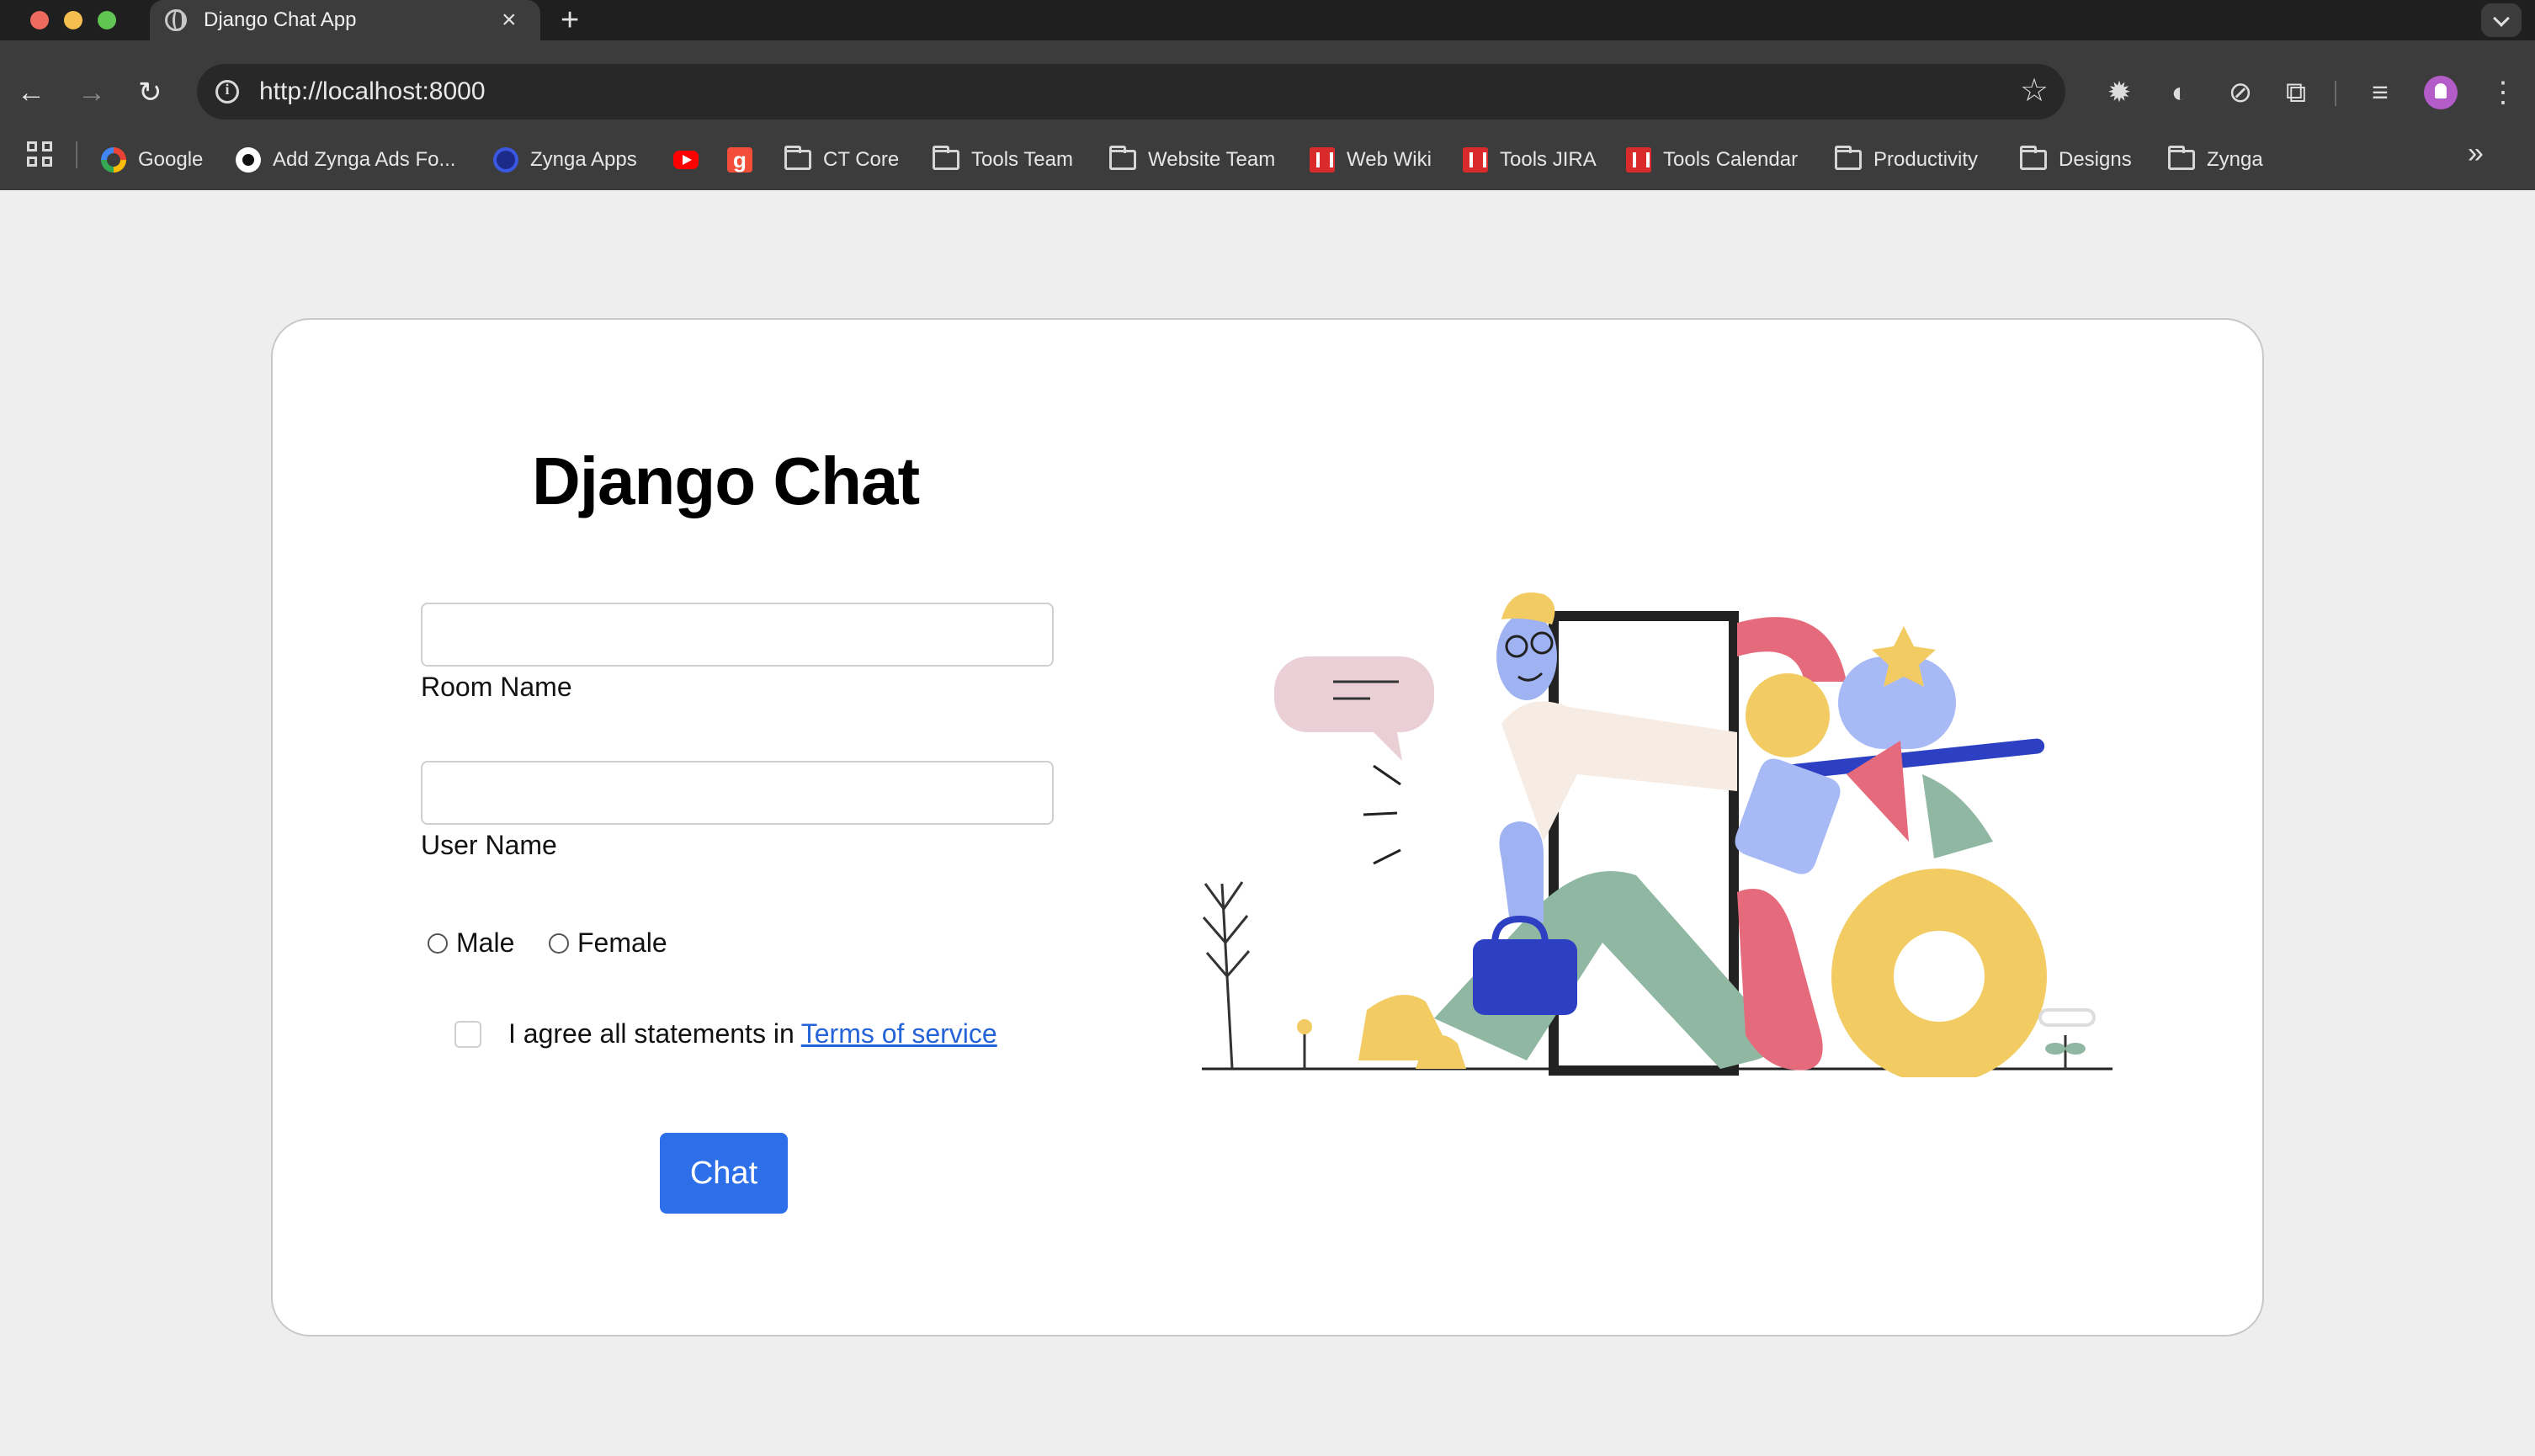 The height and width of the screenshot is (1456, 2535). What do you see at coordinates (73, 20) in the screenshot?
I see `minimize-window-button` at bounding box center [73, 20].